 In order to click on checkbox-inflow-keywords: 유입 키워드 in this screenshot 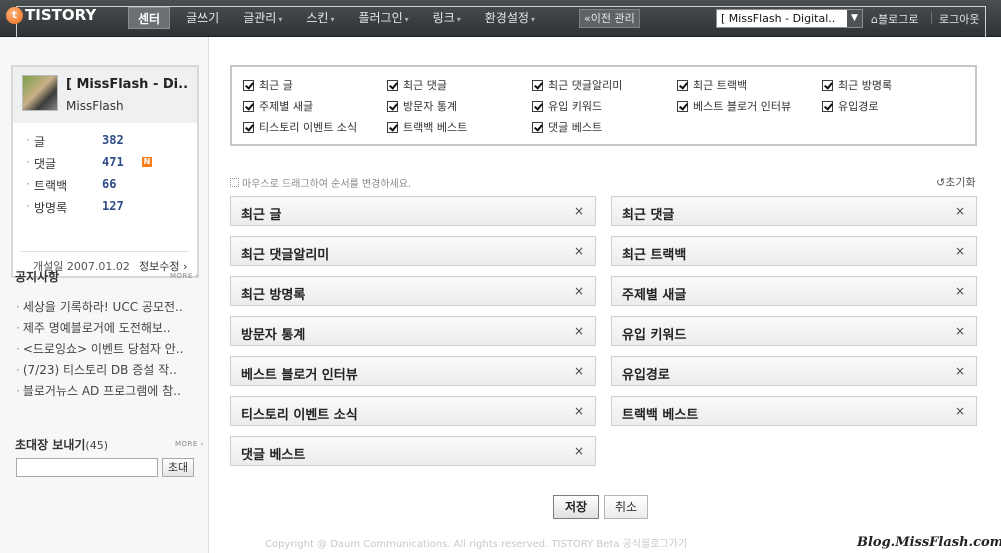, I will do `click(567, 106)`.